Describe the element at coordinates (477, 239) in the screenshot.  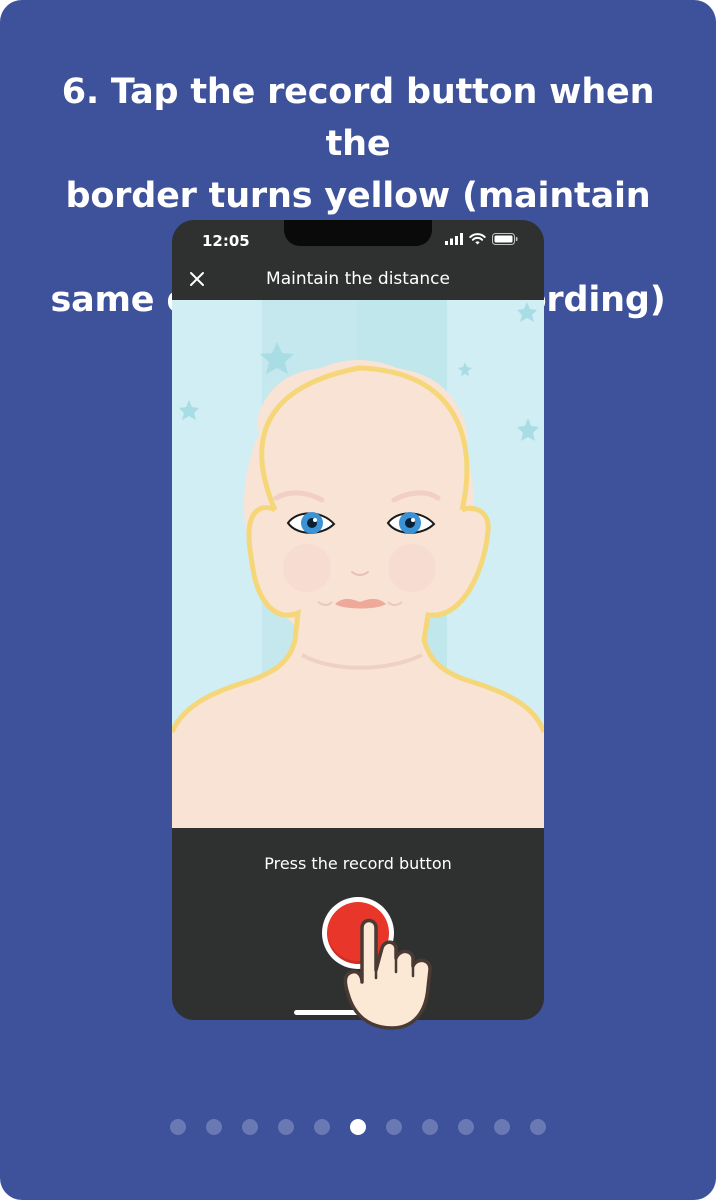
I see `wifi-icon` at that location.